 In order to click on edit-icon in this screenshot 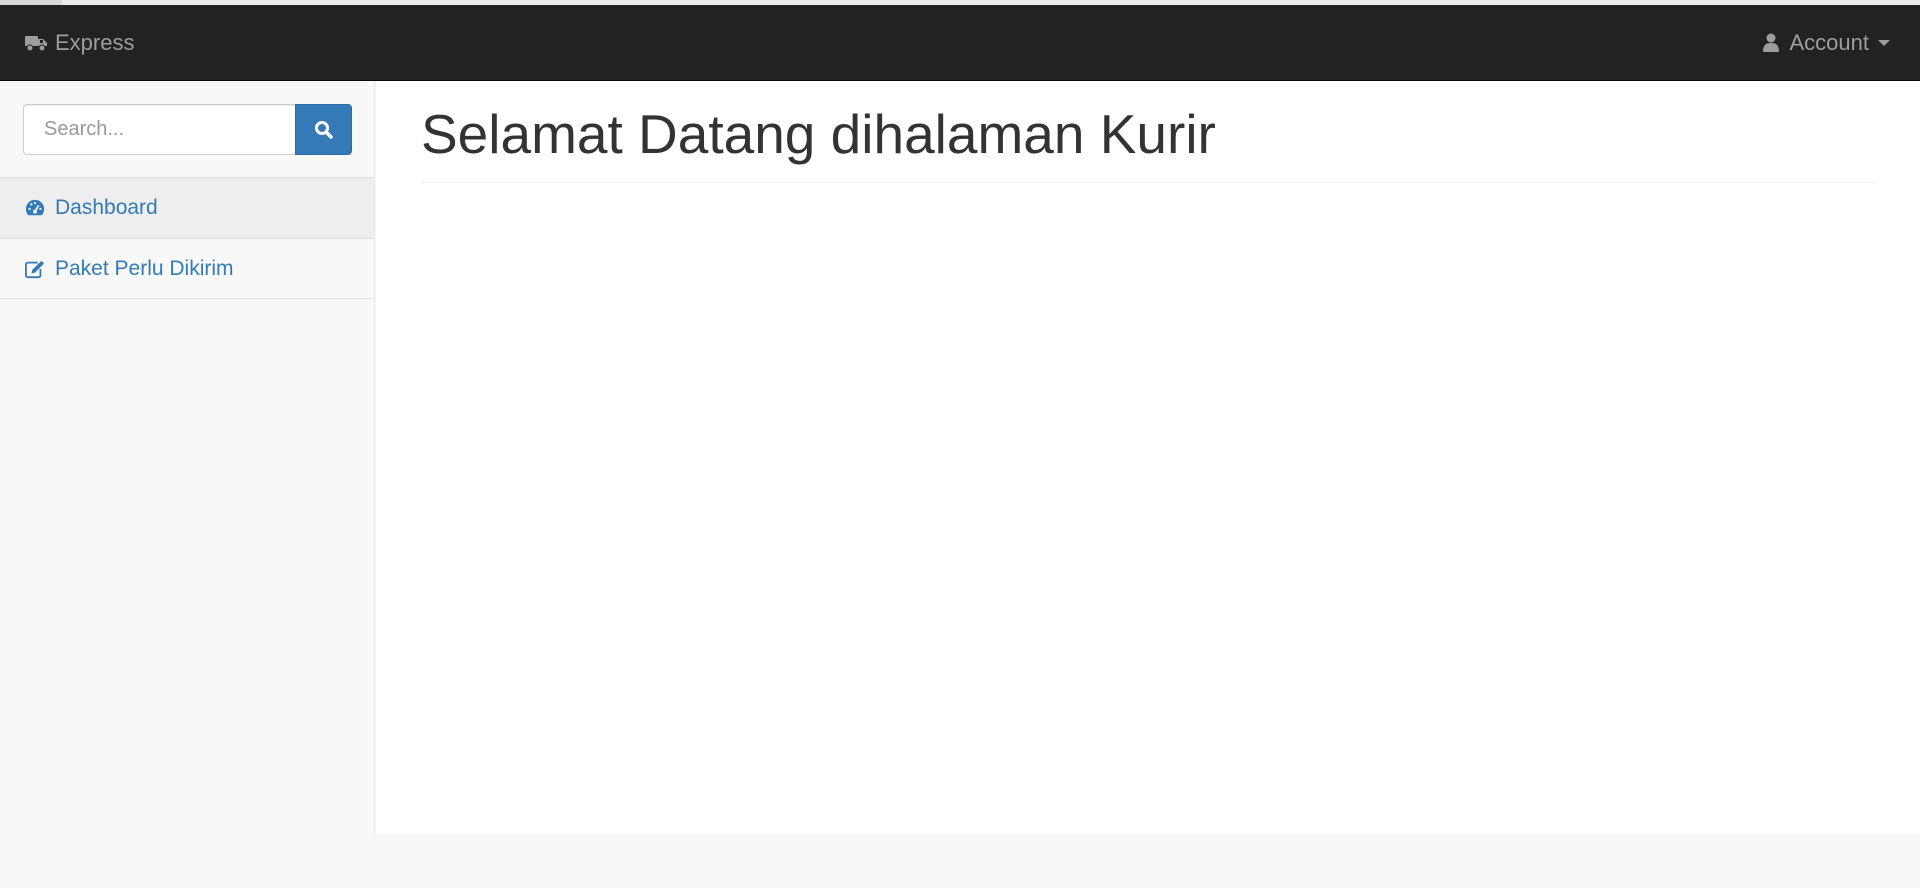, I will do `click(35, 269)`.